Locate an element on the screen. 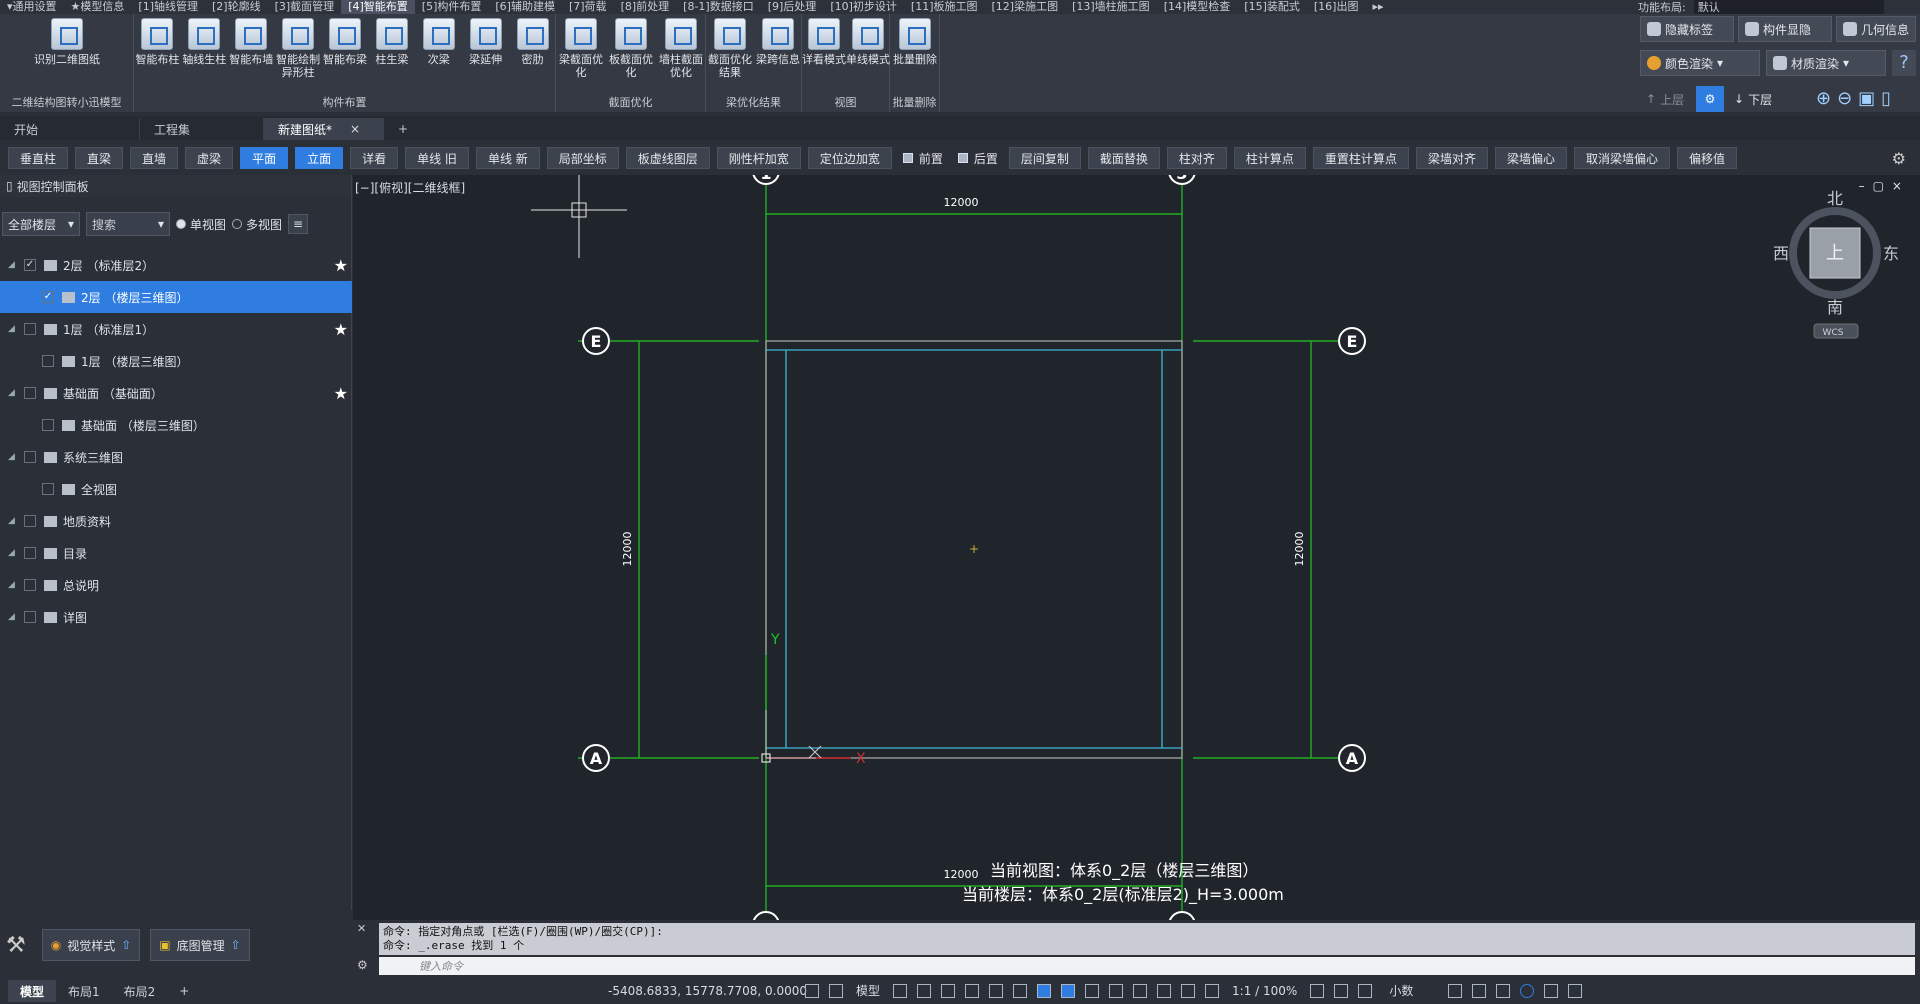 Image resolution: width=1920 pixels, height=1004 pixels. toolbar-button: 层间复制 is located at coordinates (1044, 158).